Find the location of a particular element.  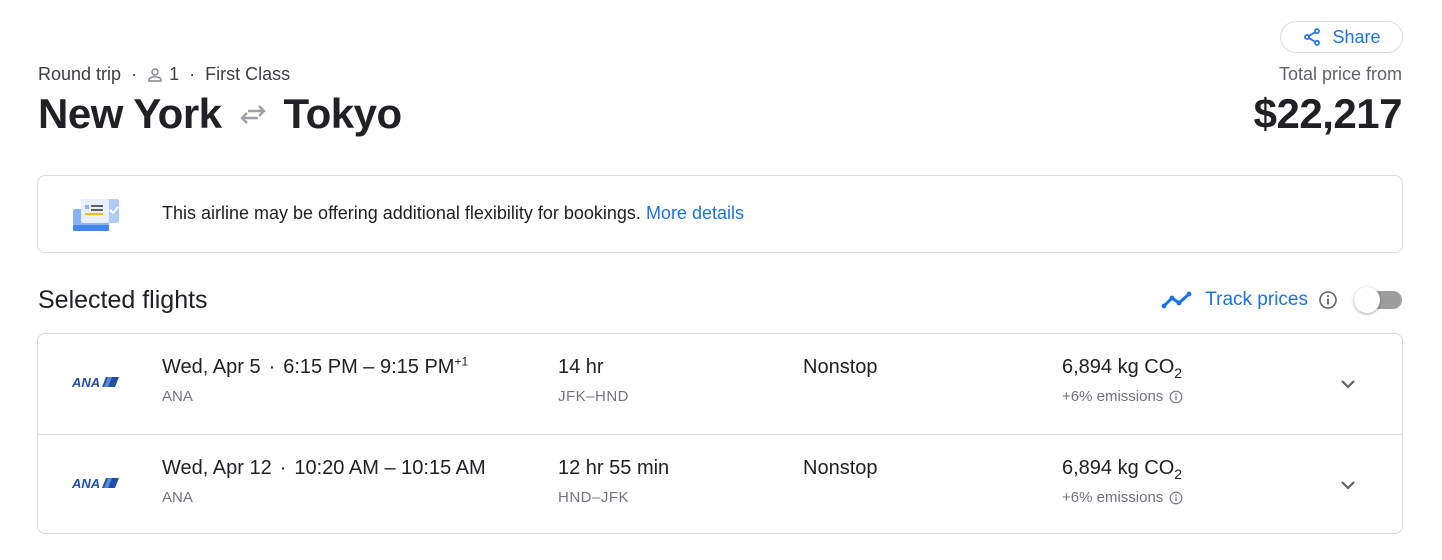

cabin-class: First Class is located at coordinates (248, 74).